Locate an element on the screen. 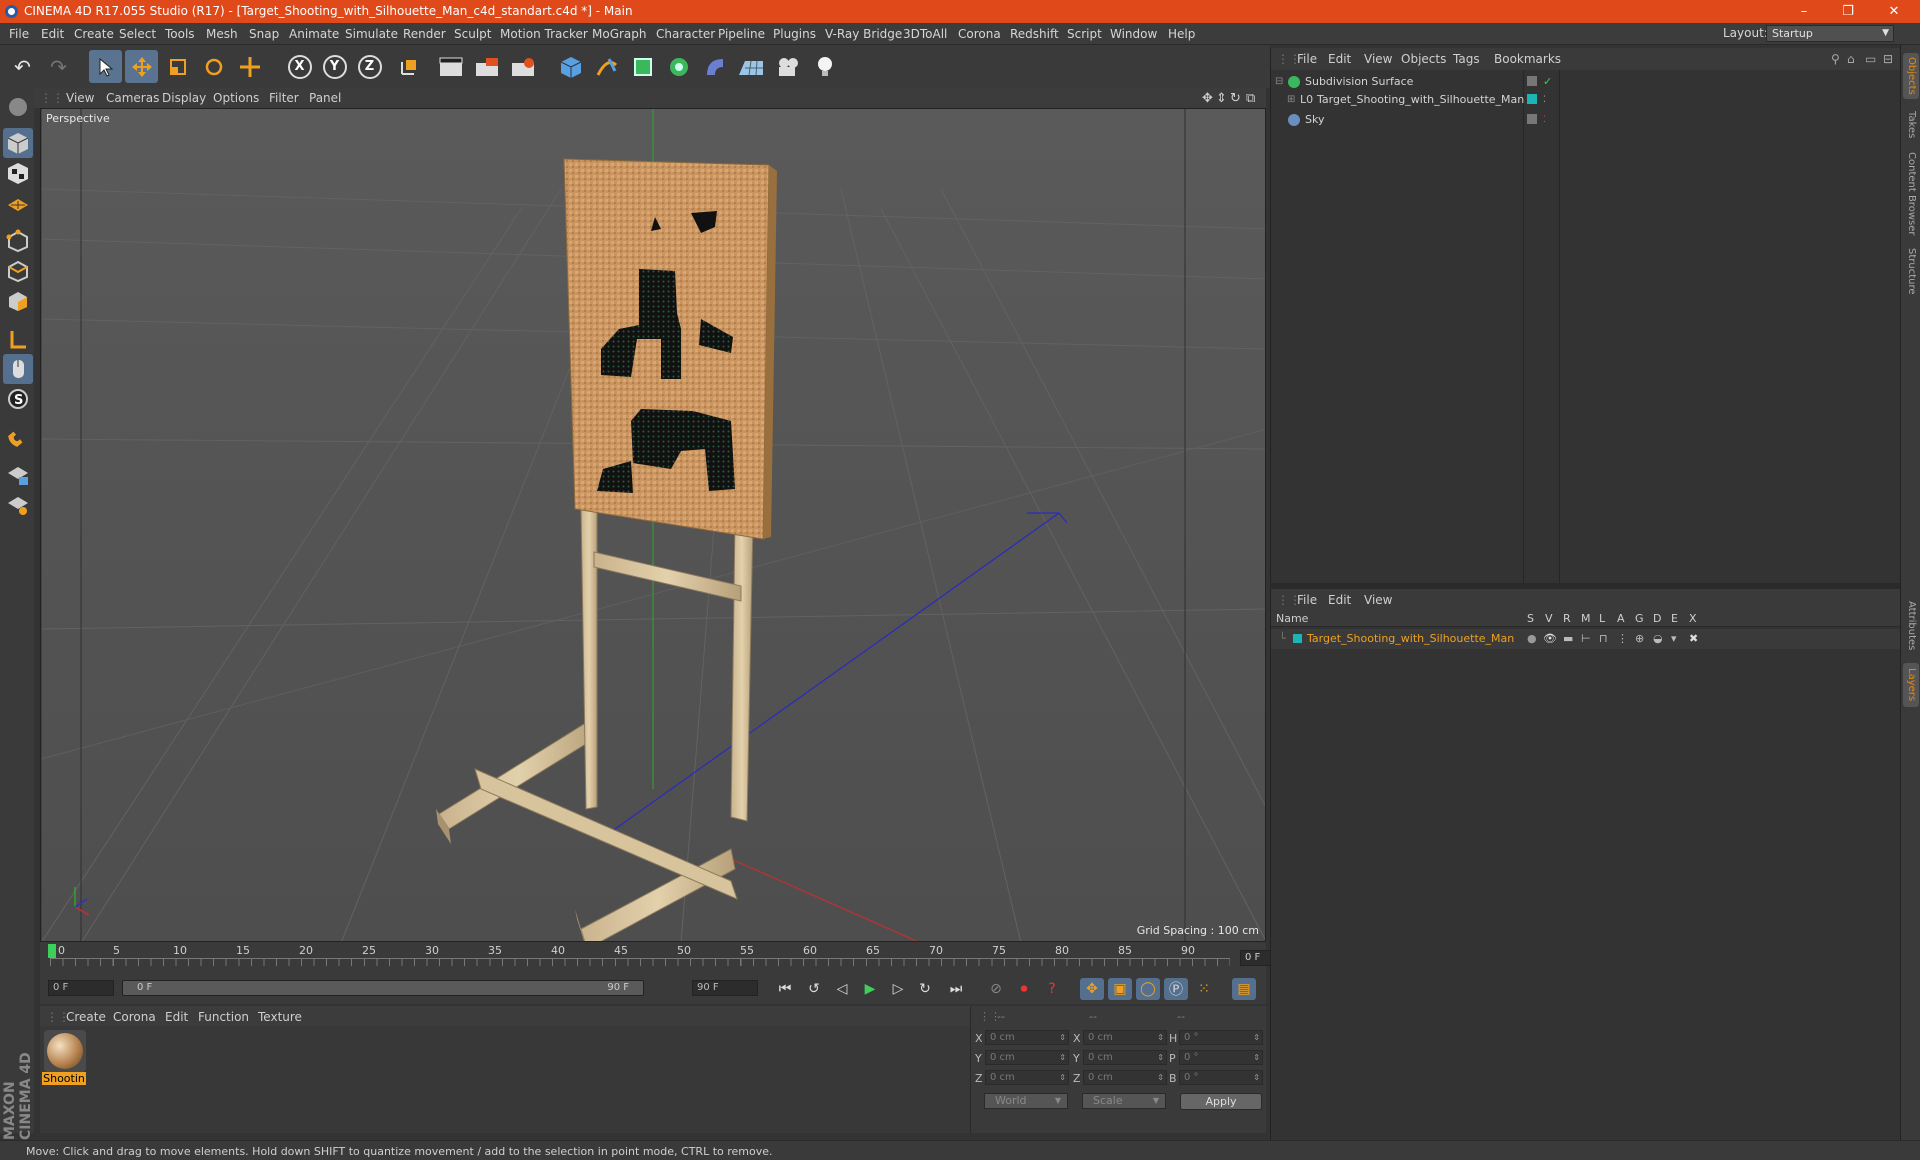 The height and width of the screenshot is (1160, 1920). new-window-icon: ▭ is located at coordinates (1870, 59).